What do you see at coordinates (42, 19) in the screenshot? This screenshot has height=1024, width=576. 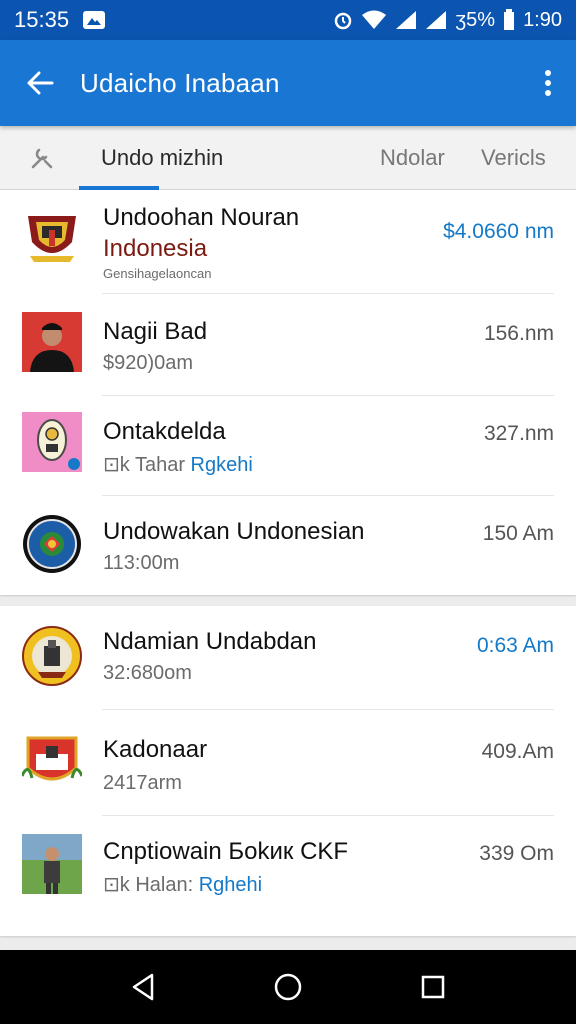 I see `status-time: 15:35` at bounding box center [42, 19].